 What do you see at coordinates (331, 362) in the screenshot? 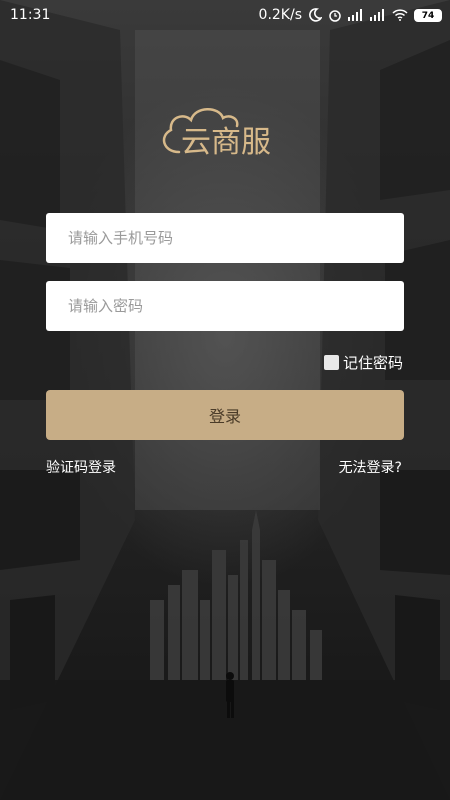
I see `remember-checkbox` at bounding box center [331, 362].